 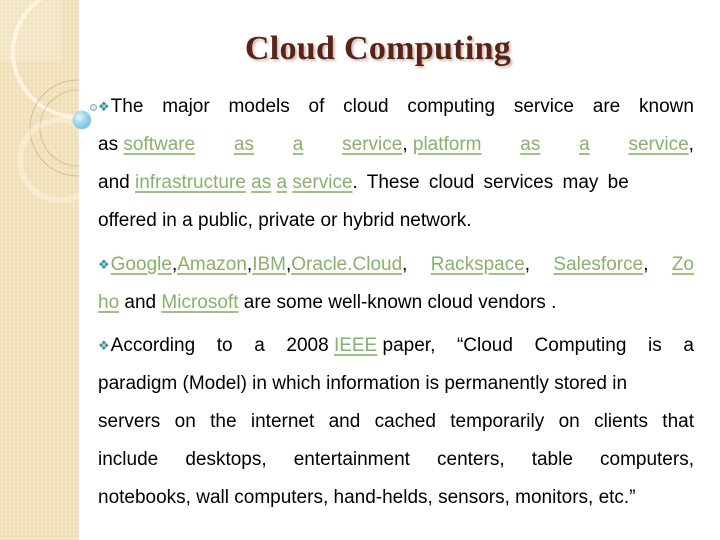 I want to click on link-amazon: Amazon, so click(x=212, y=264).